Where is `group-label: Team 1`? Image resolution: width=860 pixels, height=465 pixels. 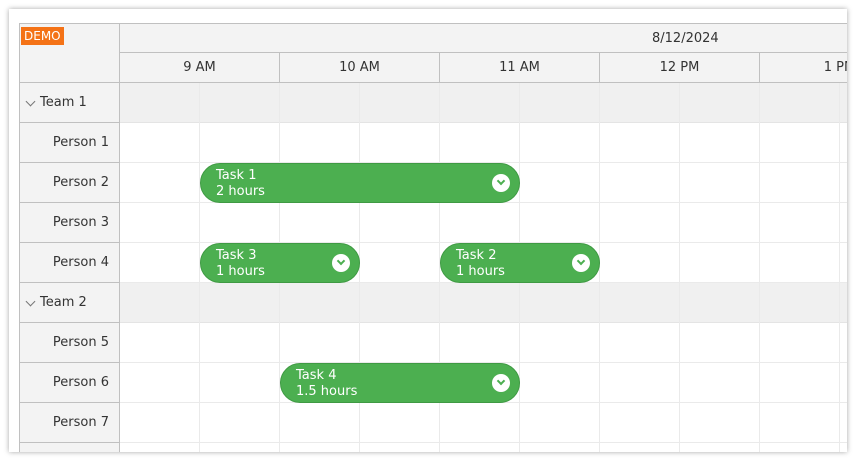 group-label: Team 1 is located at coordinates (63, 102).